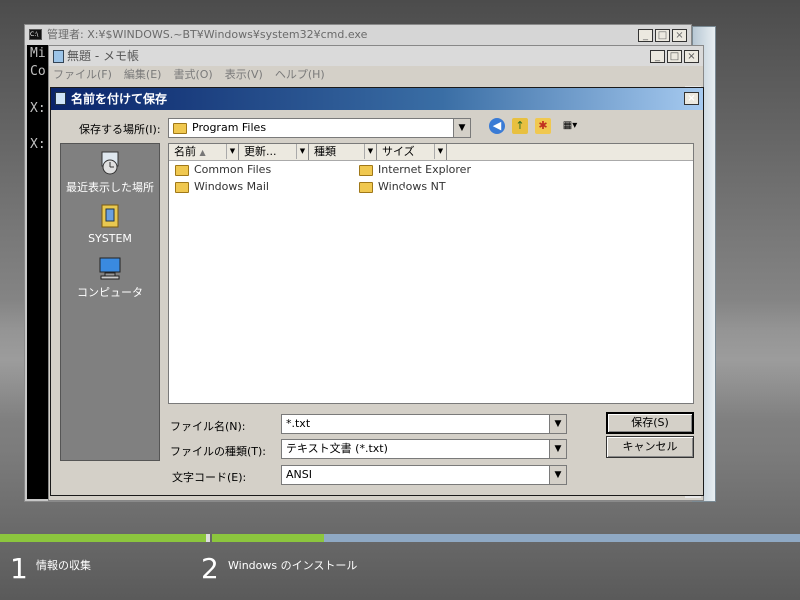  Describe the element at coordinates (520, 126) in the screenshot. I see `up-folder-icon: ↑` at that location.